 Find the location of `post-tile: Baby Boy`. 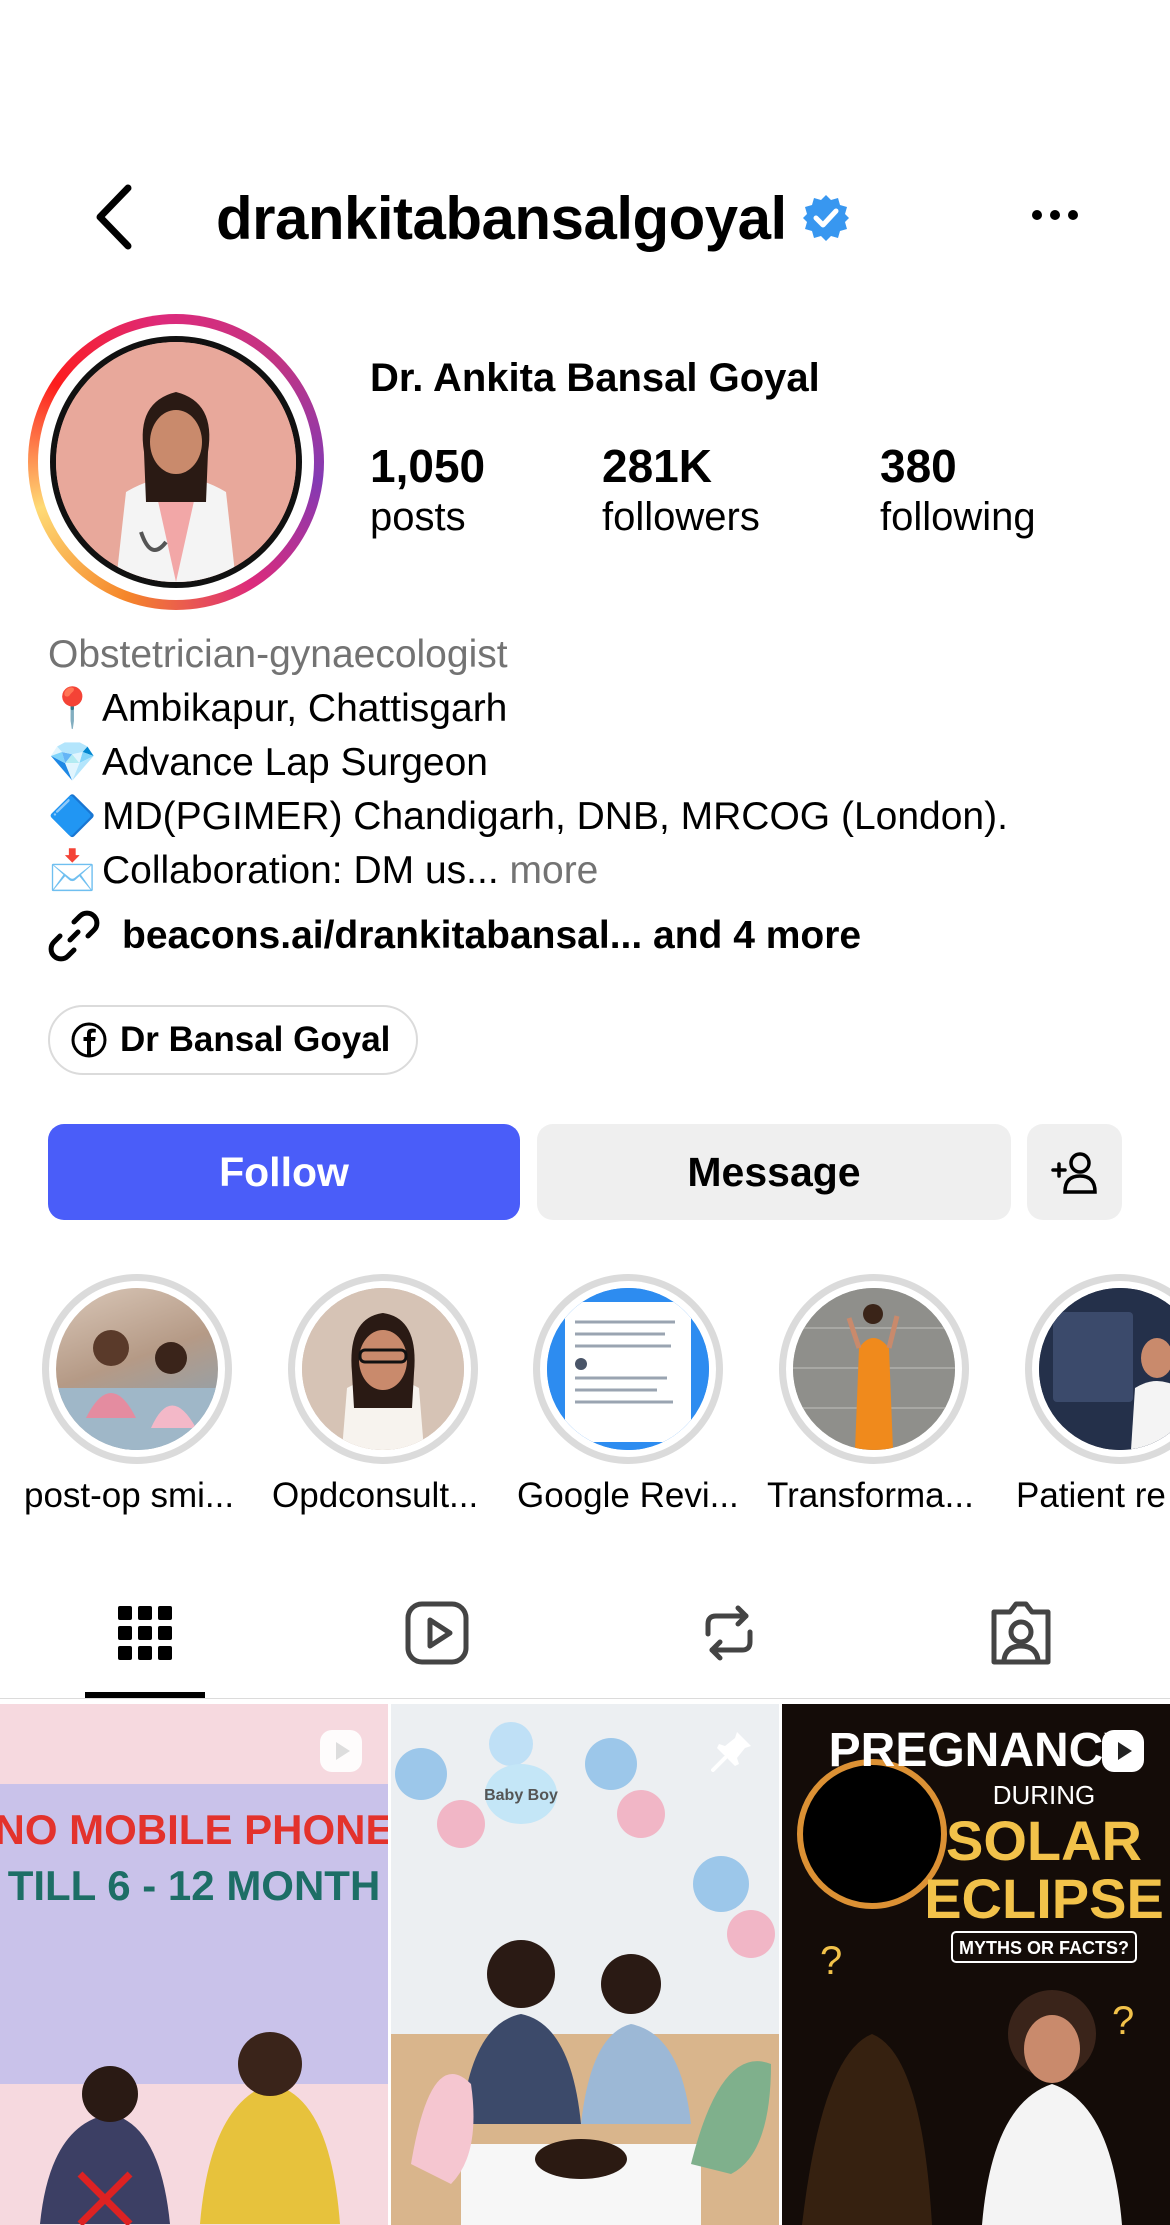

post-tile: Baby Boy is located at coordinates (585, 1964).